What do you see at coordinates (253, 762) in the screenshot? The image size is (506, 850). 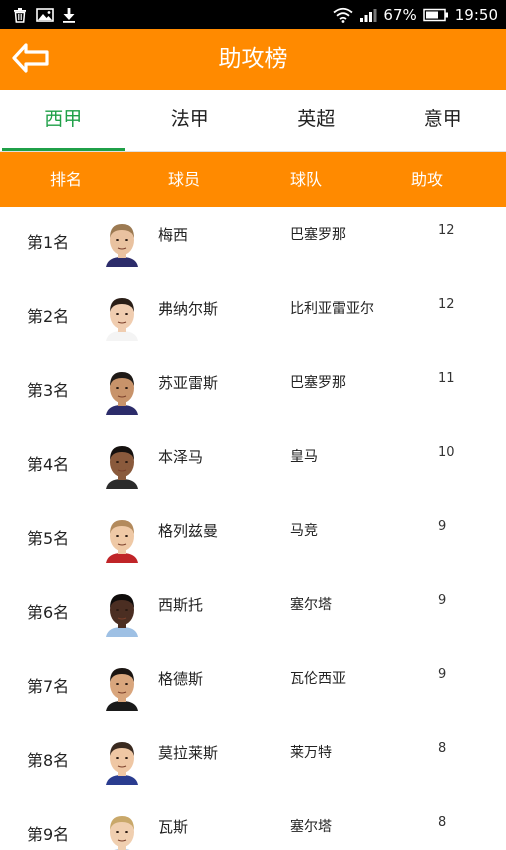 I see `table-row: 第8名 莫拉莱斯 莱万特 8` at bounding box center [253, 762].